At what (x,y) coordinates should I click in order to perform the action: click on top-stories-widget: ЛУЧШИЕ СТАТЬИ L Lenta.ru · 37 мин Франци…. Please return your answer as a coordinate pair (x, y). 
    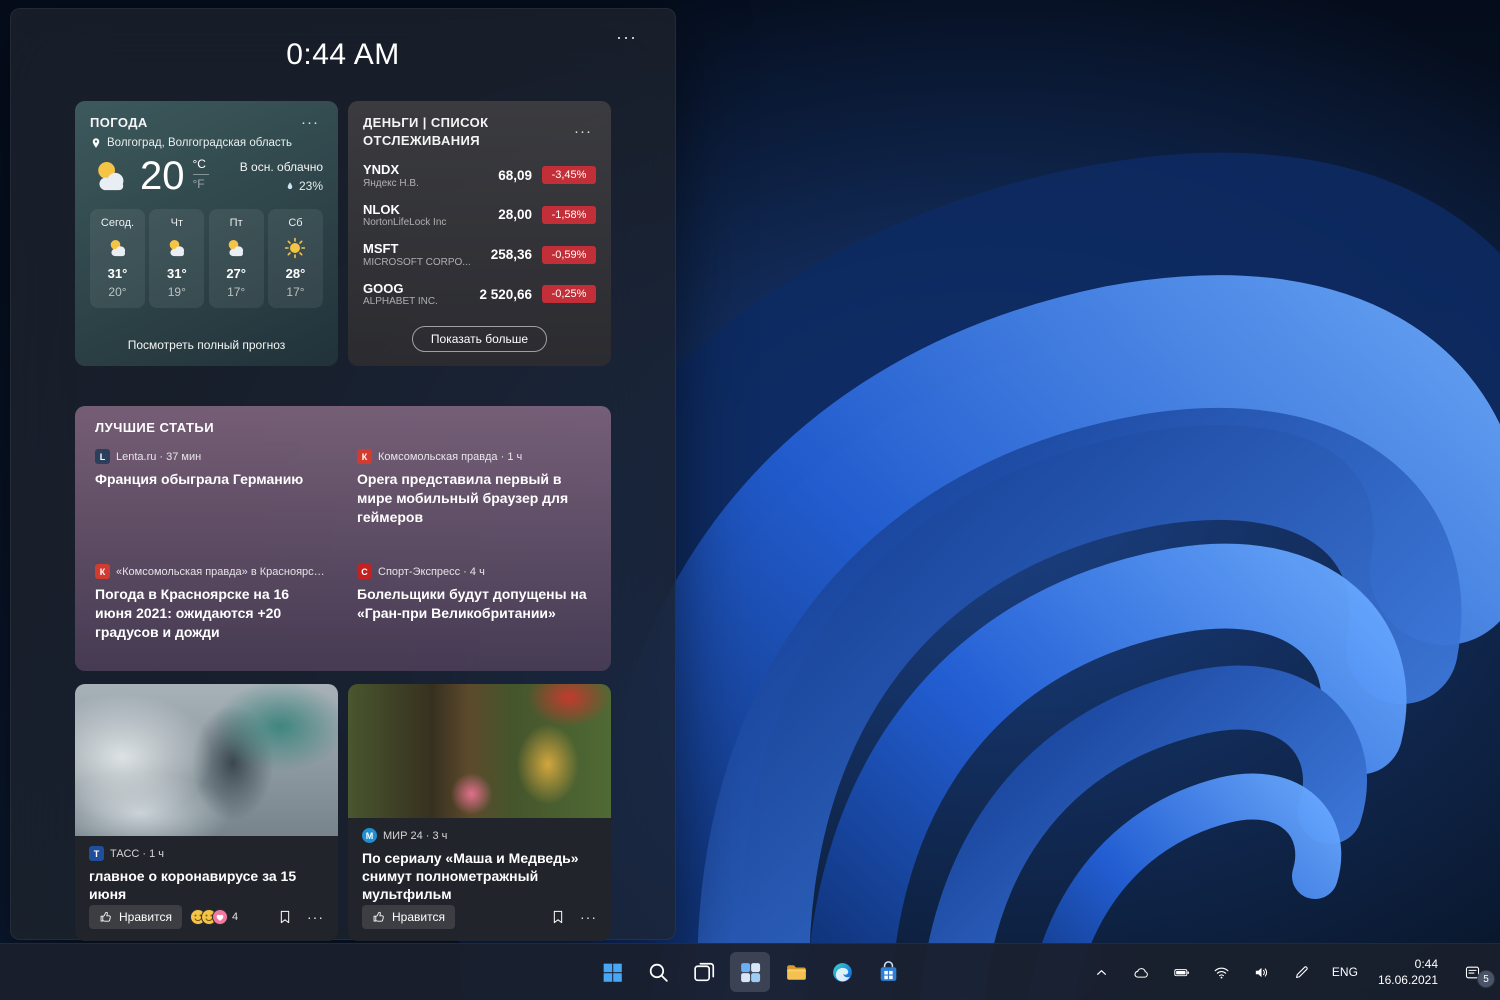
    Looking at the image, I should click on (343, 538).